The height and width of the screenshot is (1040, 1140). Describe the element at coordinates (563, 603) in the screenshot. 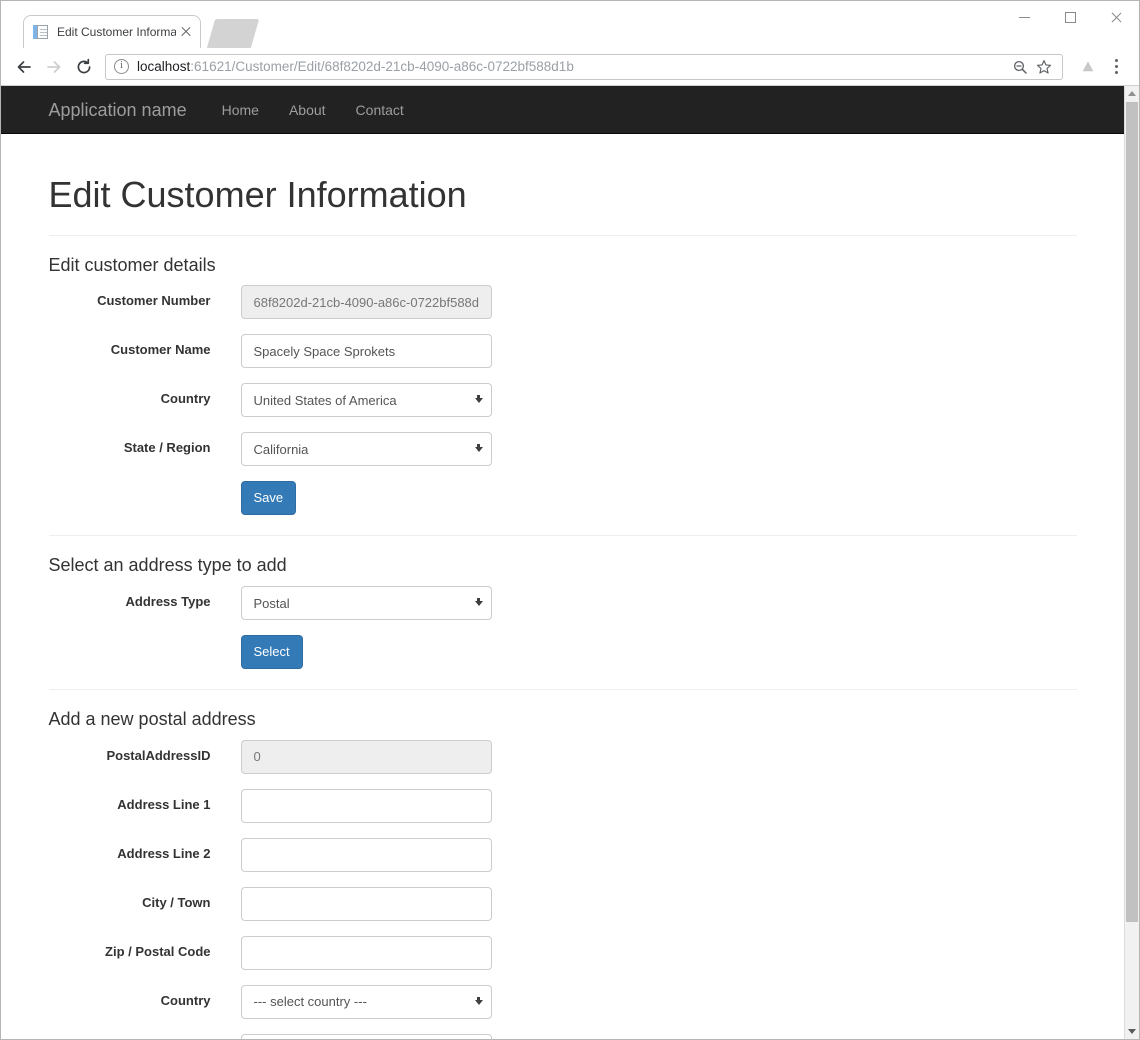

I see `form-row-address-type: Address Type` at that location.